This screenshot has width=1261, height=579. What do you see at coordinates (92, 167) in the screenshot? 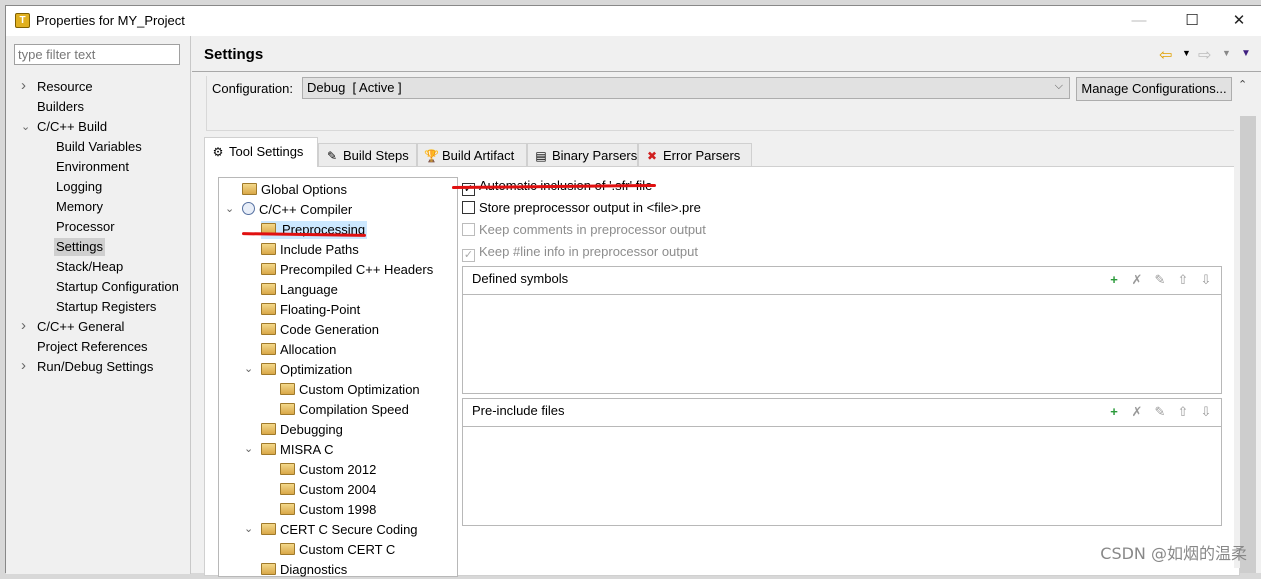
I see `nav-item-environment: Environment` at bounding box center [92, 167].